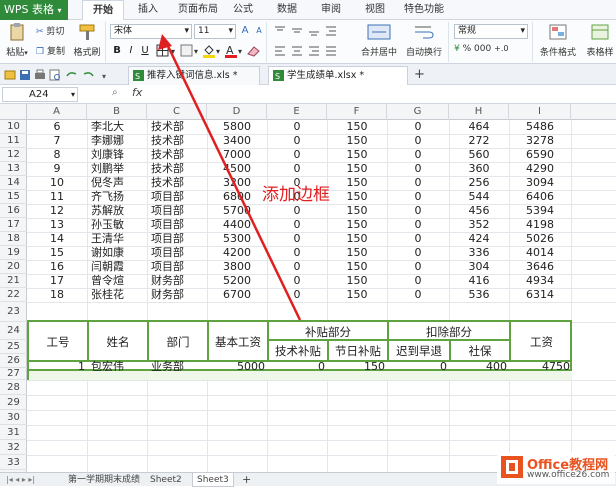 This screenshot has width=616, height=487. What do you see at coordinates (296, 195) in the screenshot?
I see `annotation-text: 添加边框` at bounding box center [296, 195].